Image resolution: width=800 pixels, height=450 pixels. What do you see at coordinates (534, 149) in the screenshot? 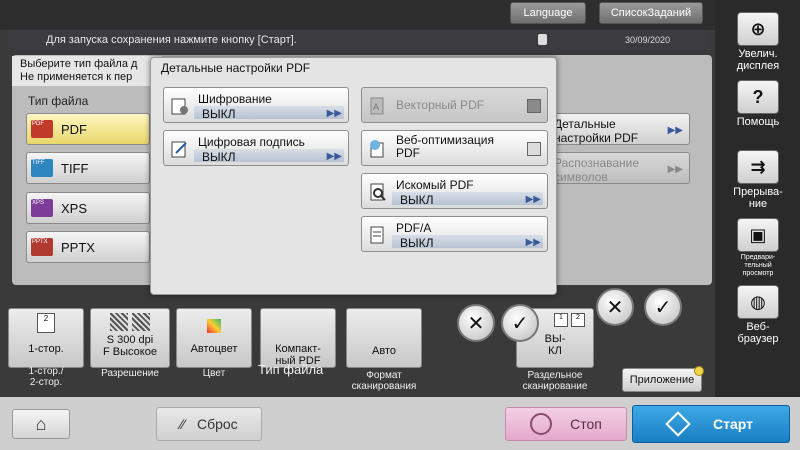
I see `web-optimization-checkbox` at bounding box center [534, 149].